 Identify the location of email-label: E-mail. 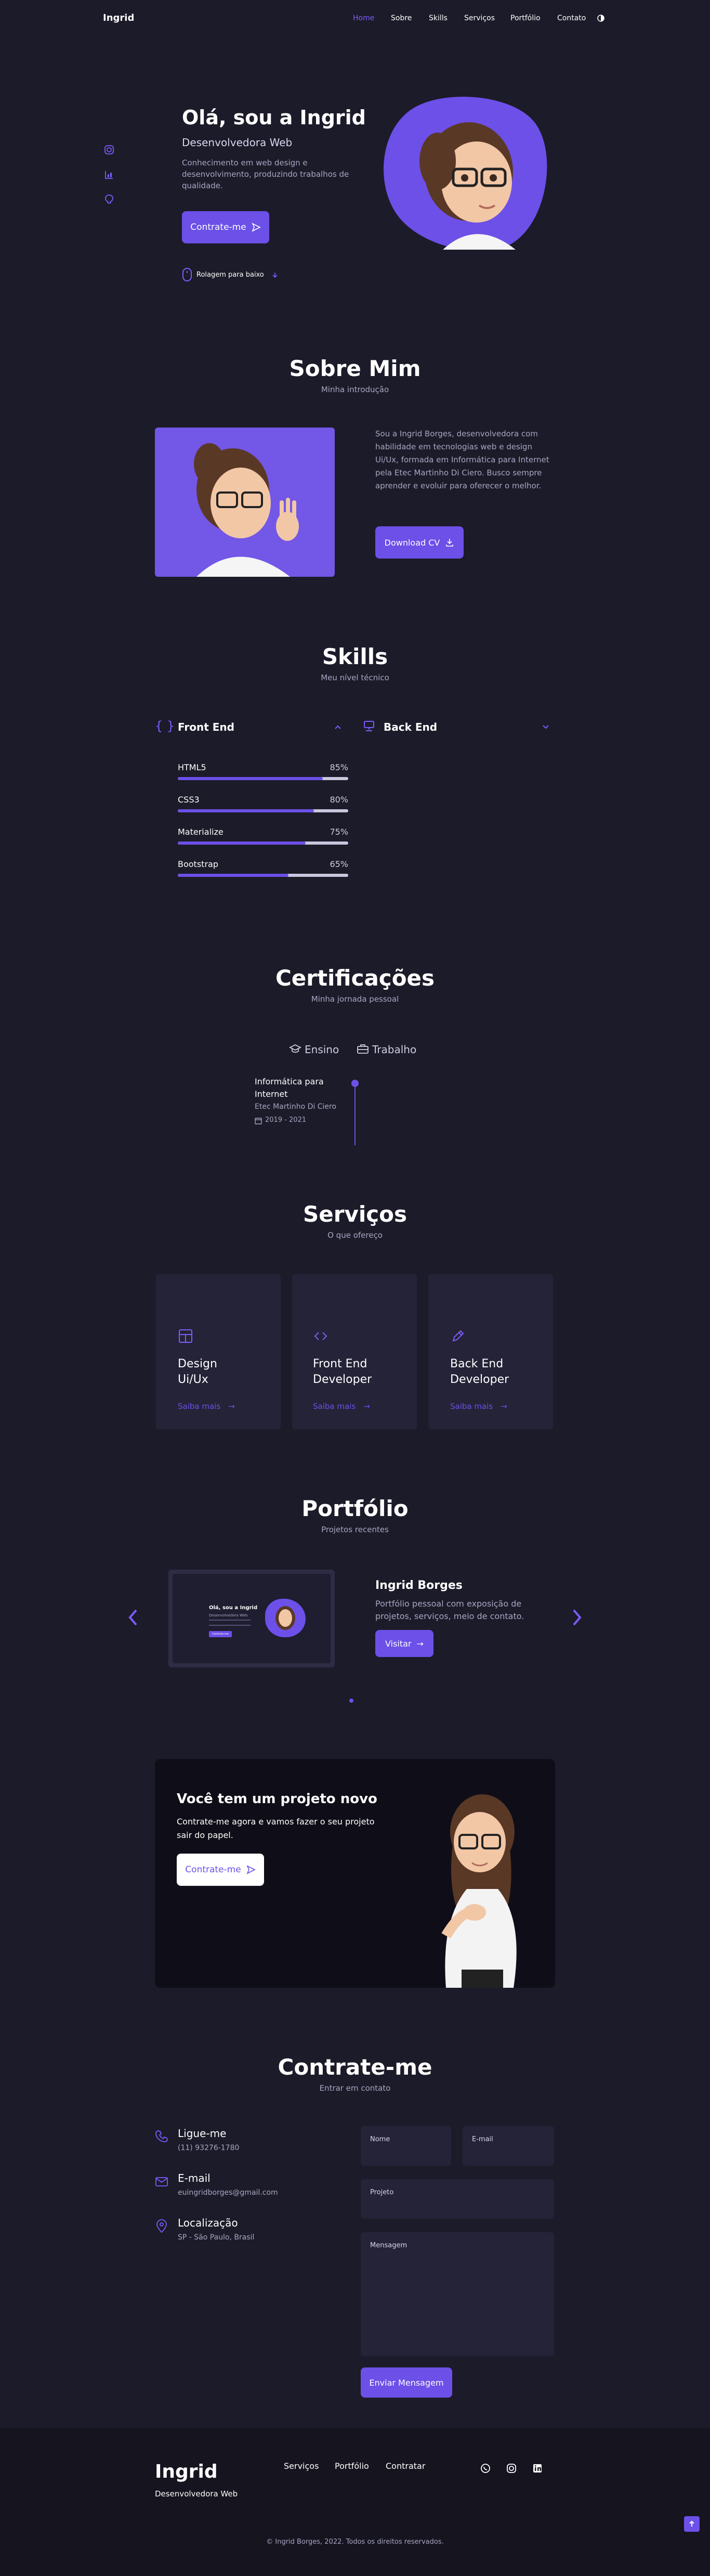
(194, 2178).